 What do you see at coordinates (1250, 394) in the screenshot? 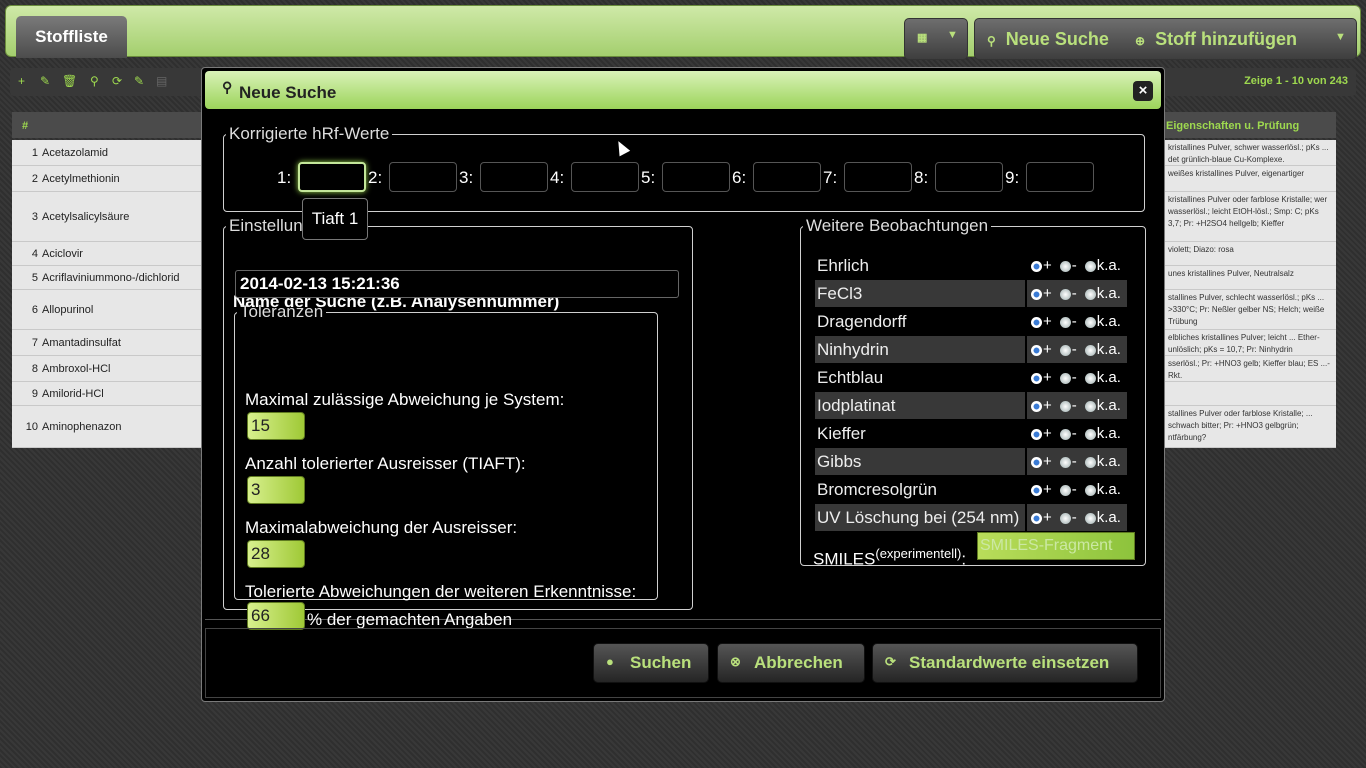
I see `properties-cell` at bounding box center [1250, 394].